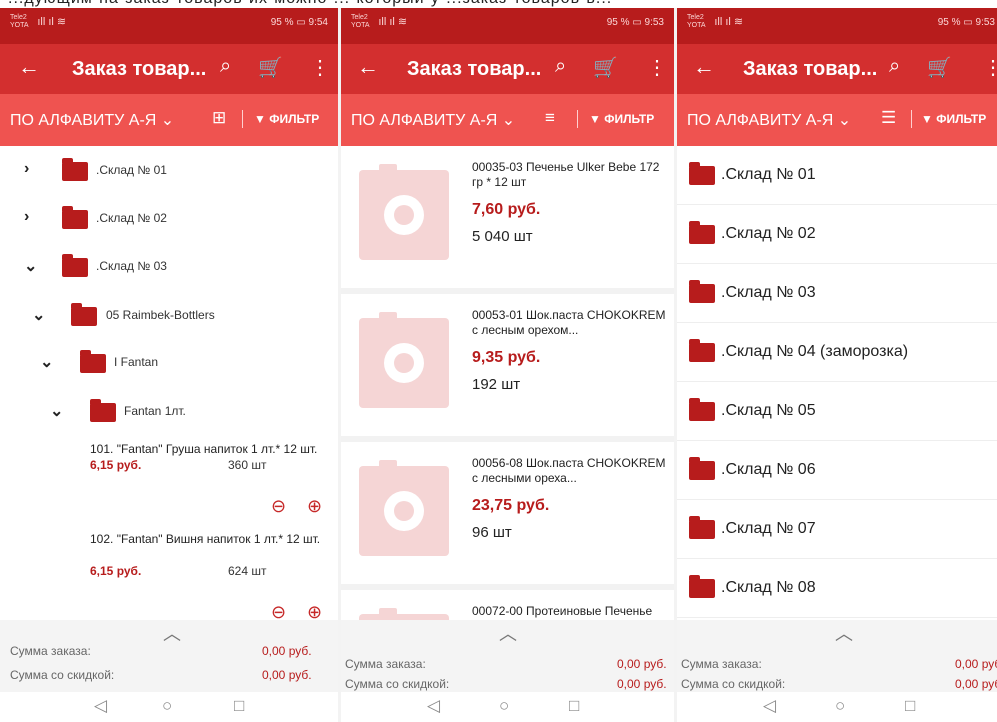 The image size is (997, 722). What do you see at coordinates (837, 411) in the screenshot?
I see `list-item: .Склад № 05` at bounding box center [837, 411].